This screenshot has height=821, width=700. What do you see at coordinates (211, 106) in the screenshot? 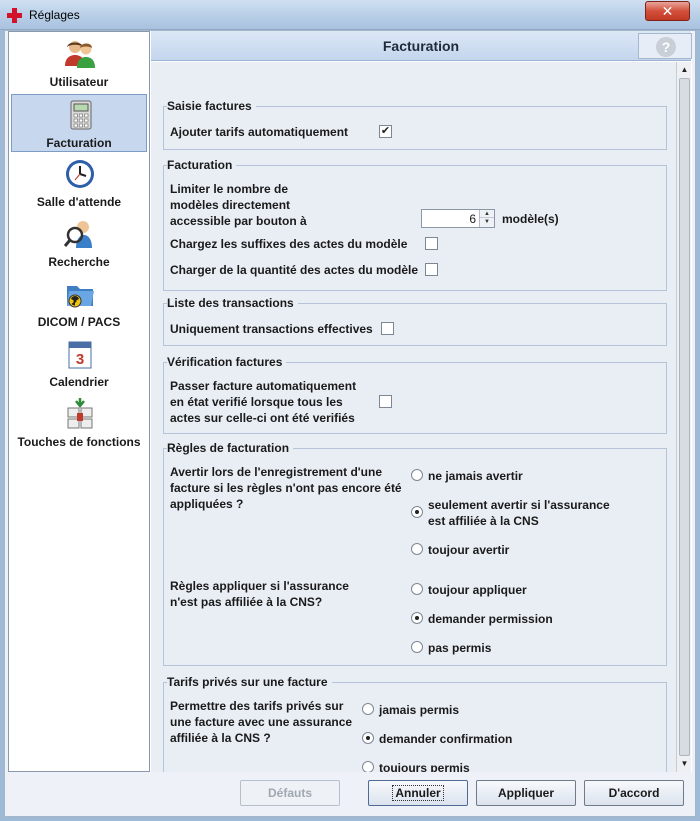
I see `group-title: Saisie factures` at bounding box center [211, 106].